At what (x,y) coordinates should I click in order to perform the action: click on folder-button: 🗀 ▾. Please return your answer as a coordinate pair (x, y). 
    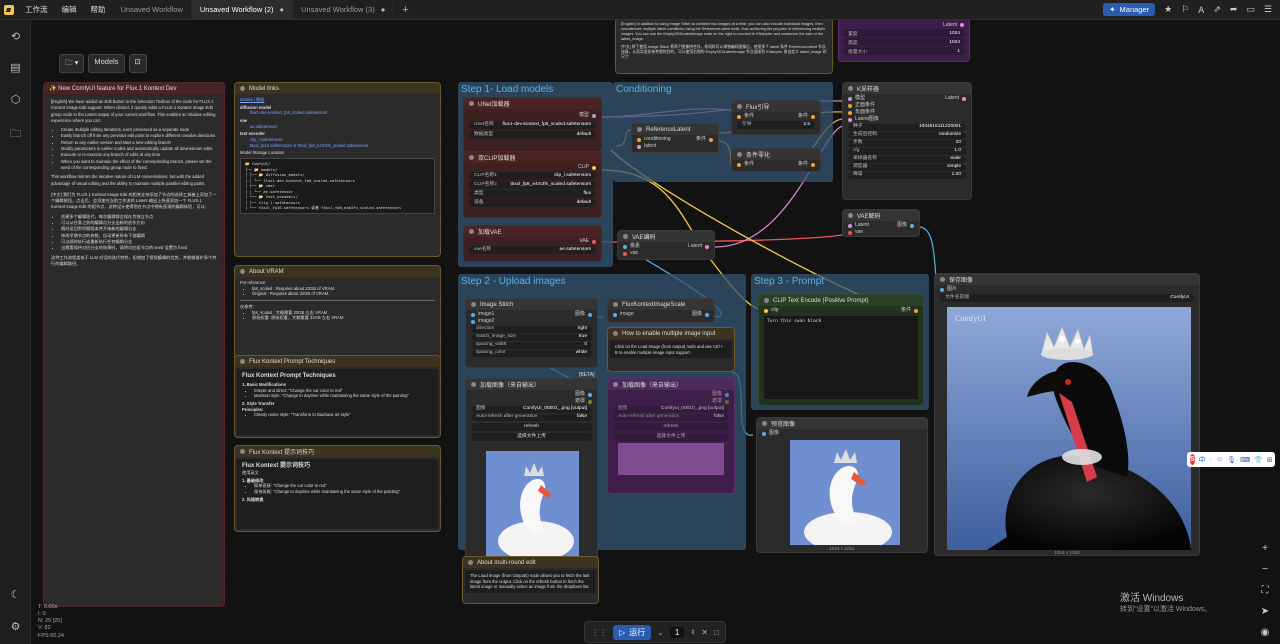
    Looking at the image, I should click on (72, 63).